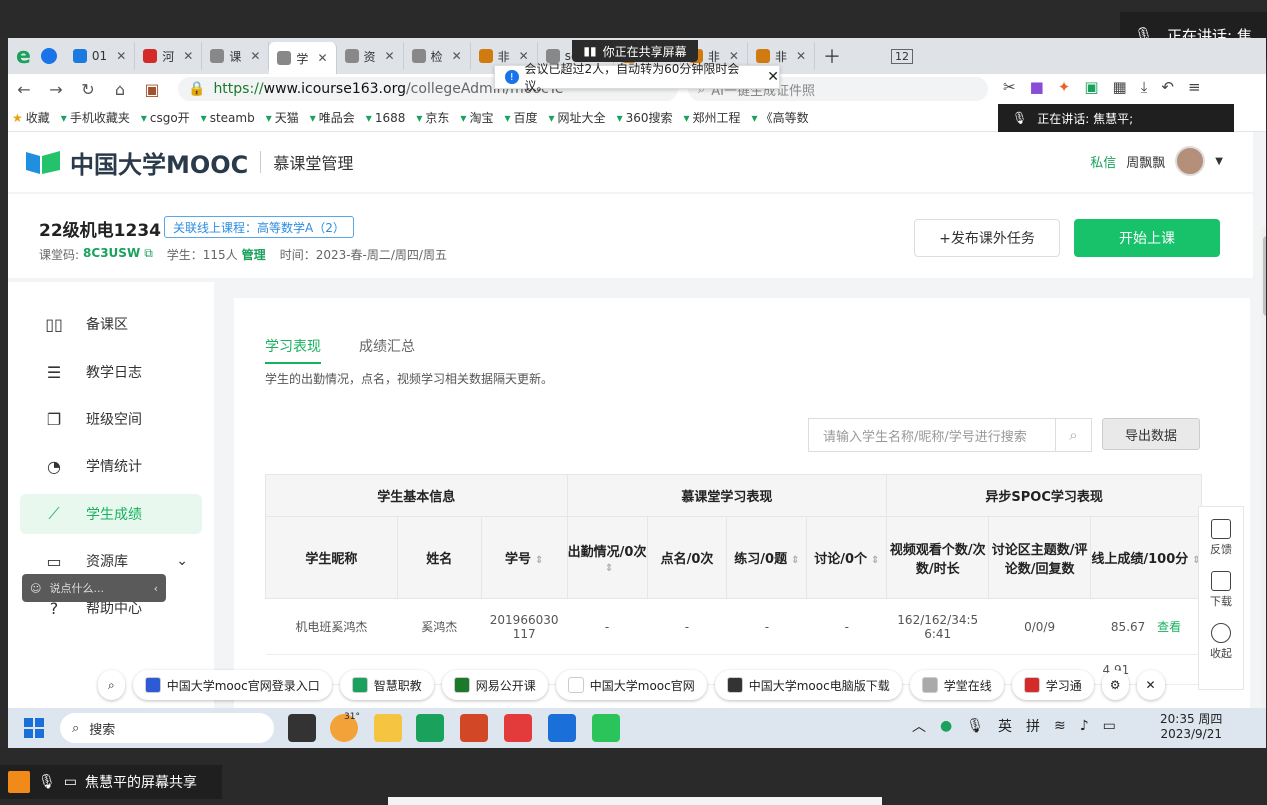  Describe the element at coordinates (94, 588) in the screenshot. I see `chat-input: ☺ 说点什么... ‹` at that location.